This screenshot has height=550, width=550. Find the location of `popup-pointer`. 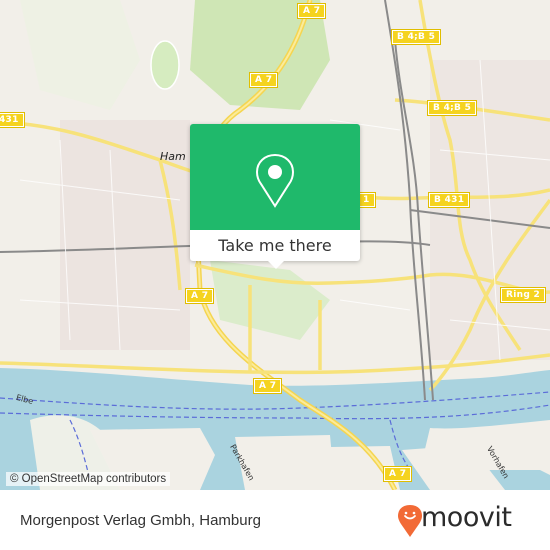

popup-pointer is located at coordinates (276, 265).